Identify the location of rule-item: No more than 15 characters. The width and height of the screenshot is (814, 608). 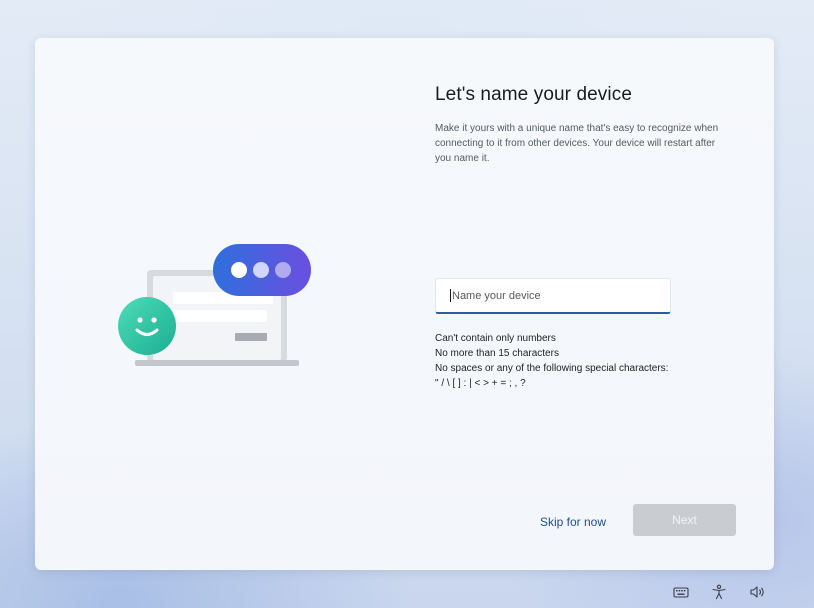
(497, 353).